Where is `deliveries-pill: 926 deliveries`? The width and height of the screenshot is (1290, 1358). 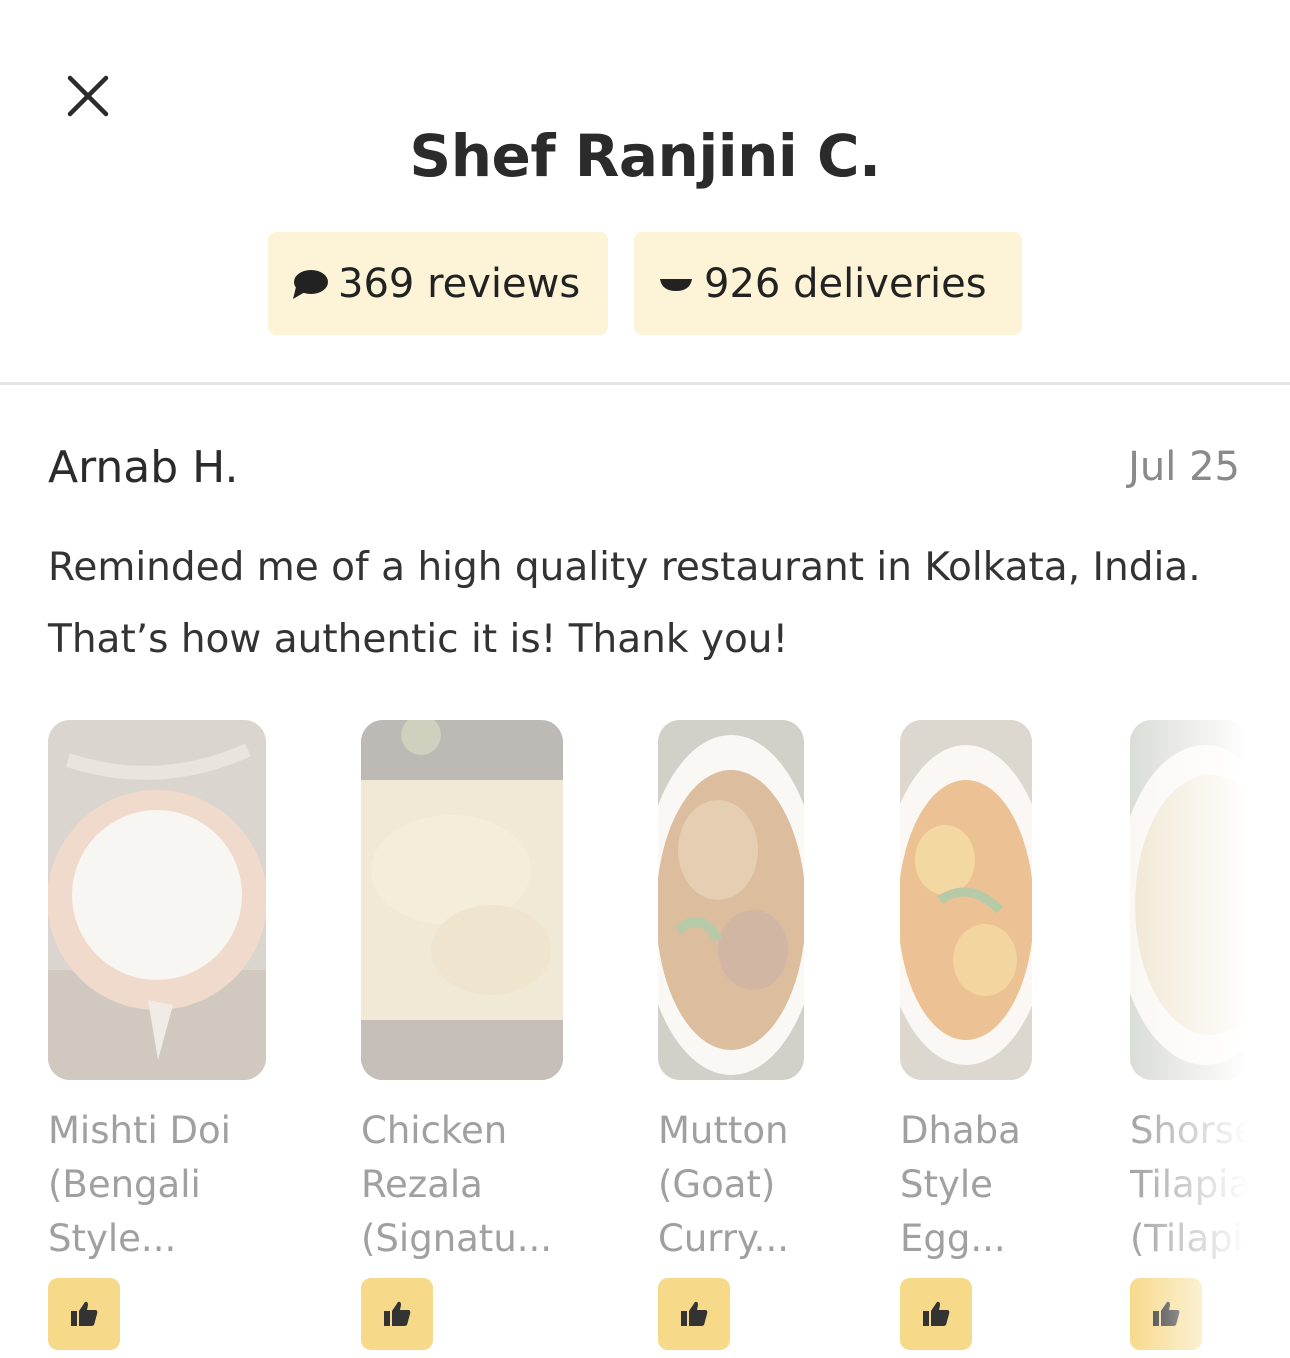 deliveries-pill: 926 deliveries is located at coordinates (828, 283).